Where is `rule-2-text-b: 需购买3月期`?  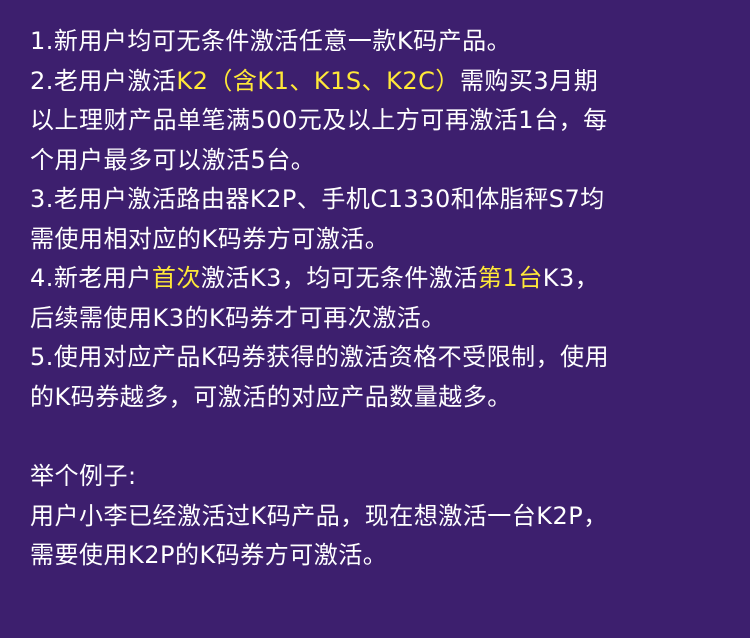 rule-2-text-b: 需购买3月期 is located at coordinates (529, 80).